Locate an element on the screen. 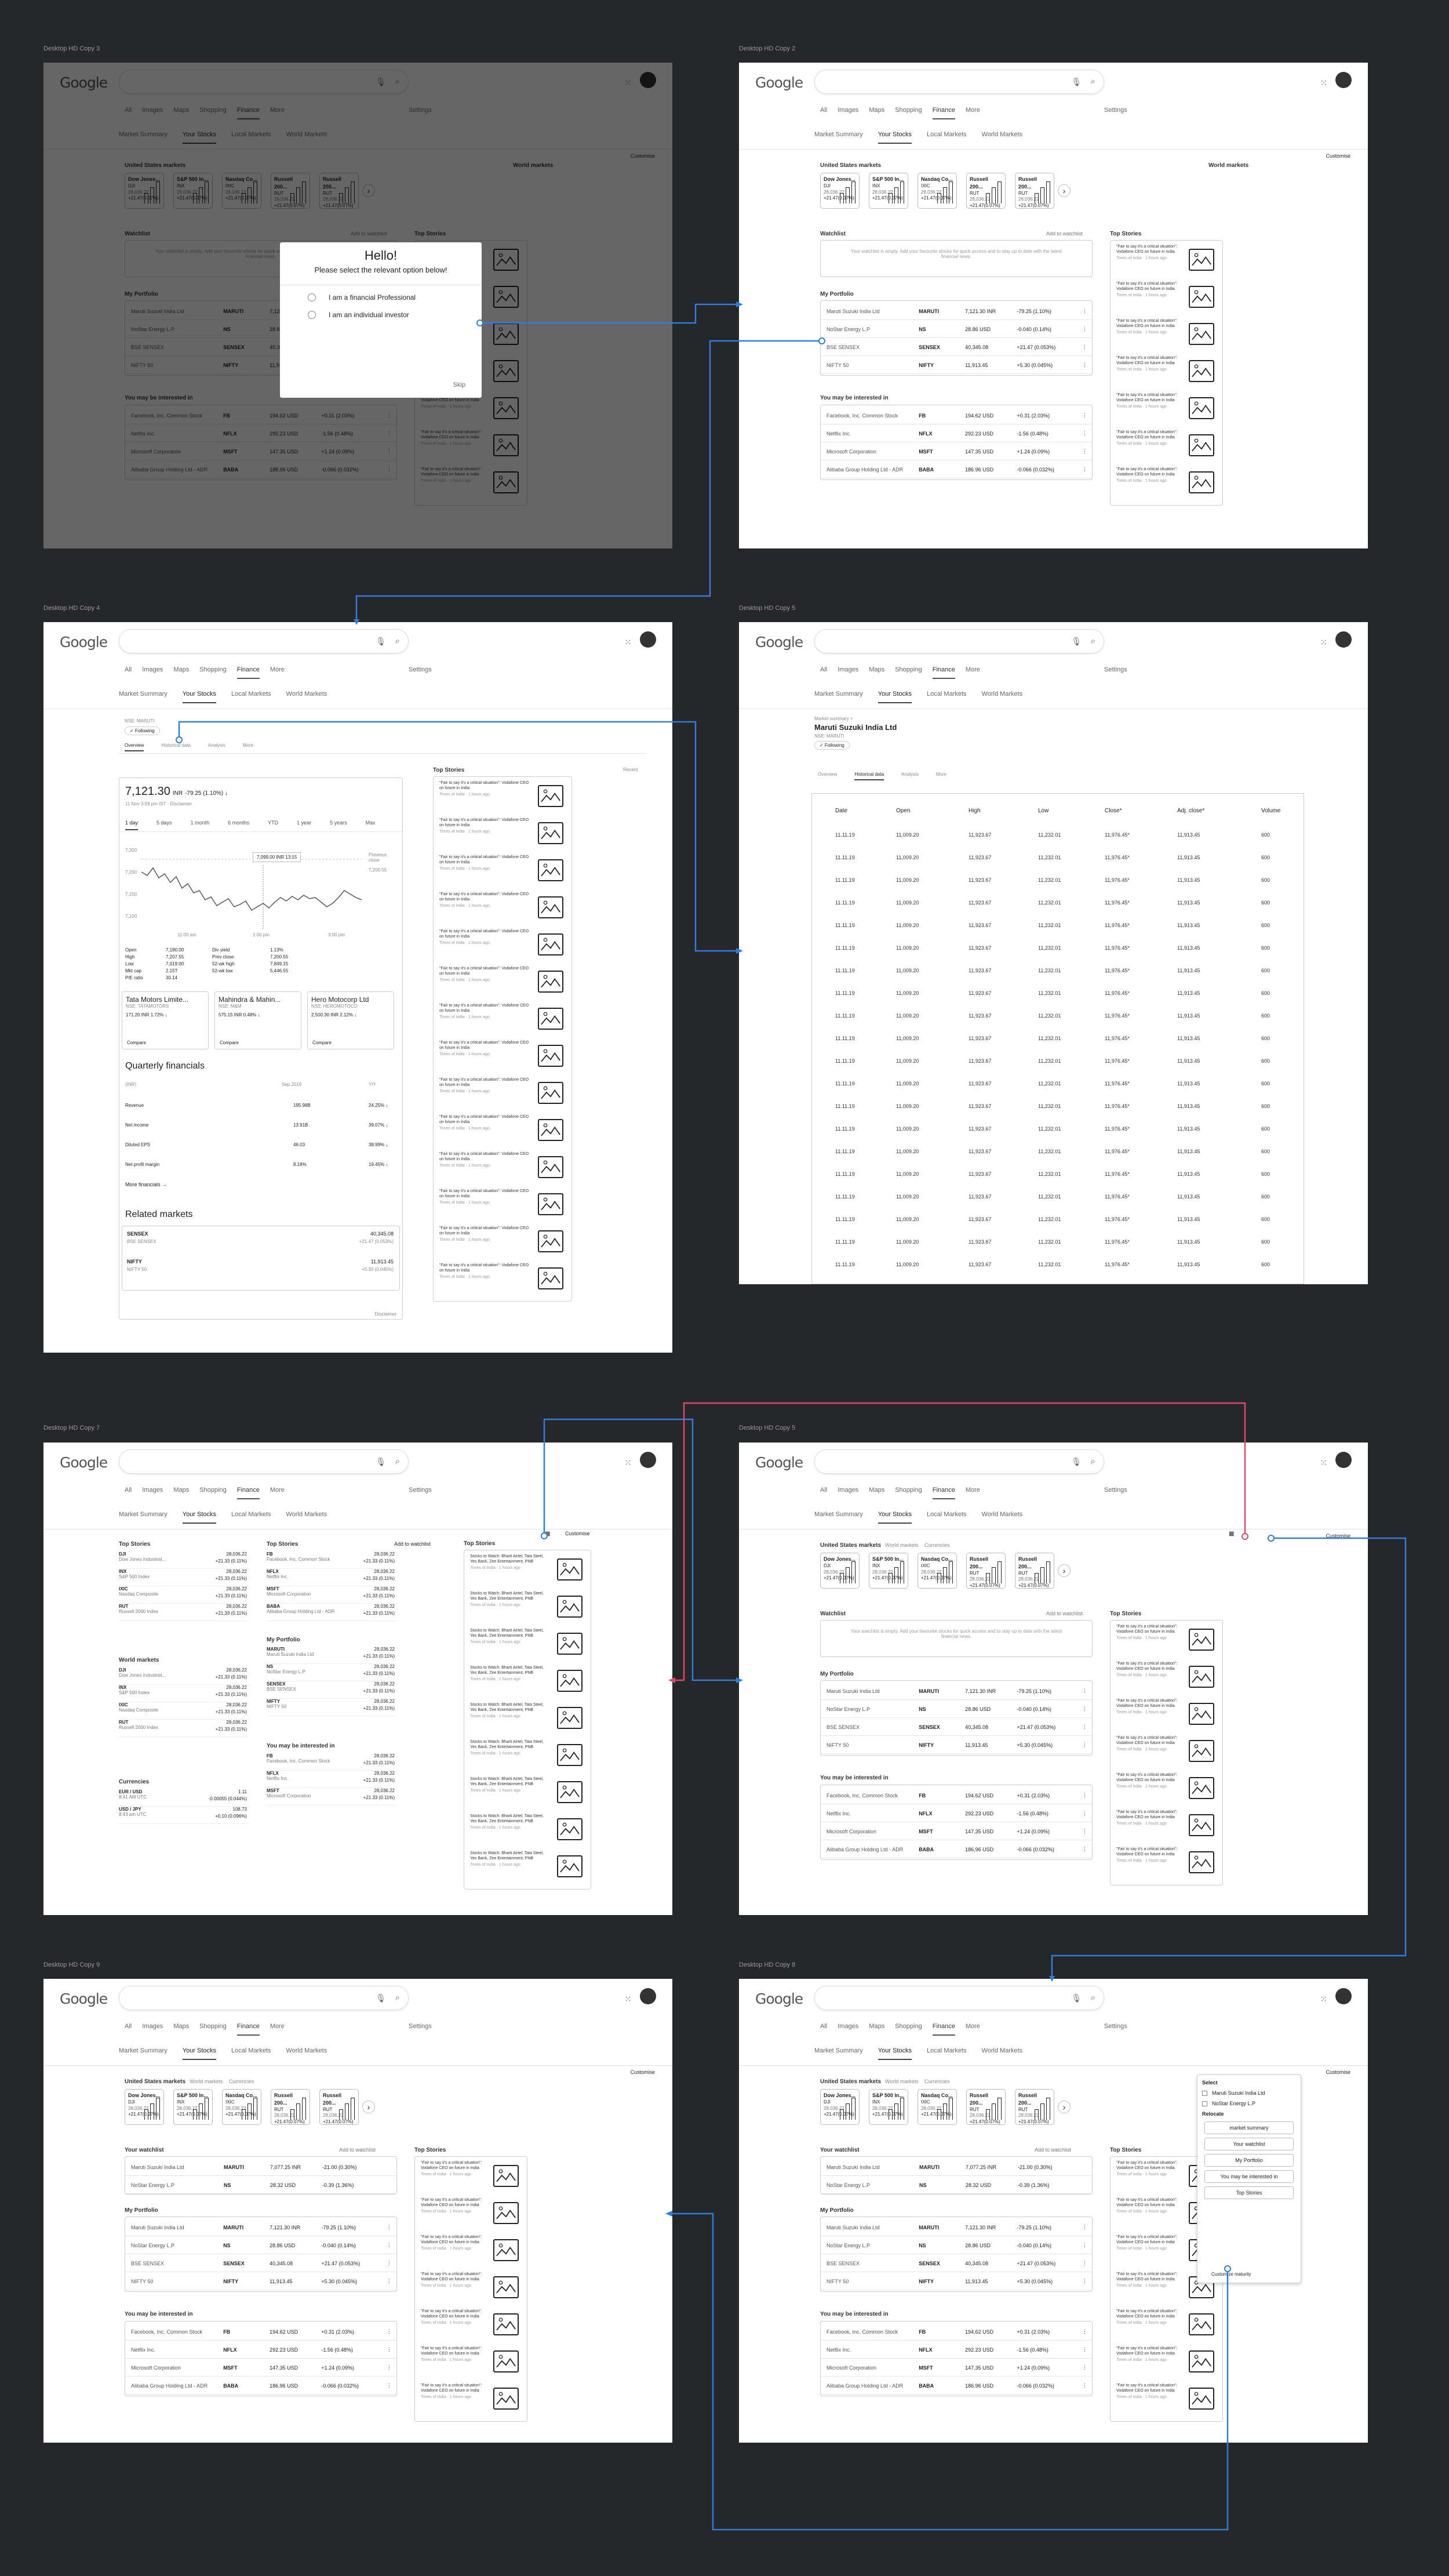 The image size is (1449, 2576). apps-grid-icon: ⁙ is located at coordinates (1323, 642).